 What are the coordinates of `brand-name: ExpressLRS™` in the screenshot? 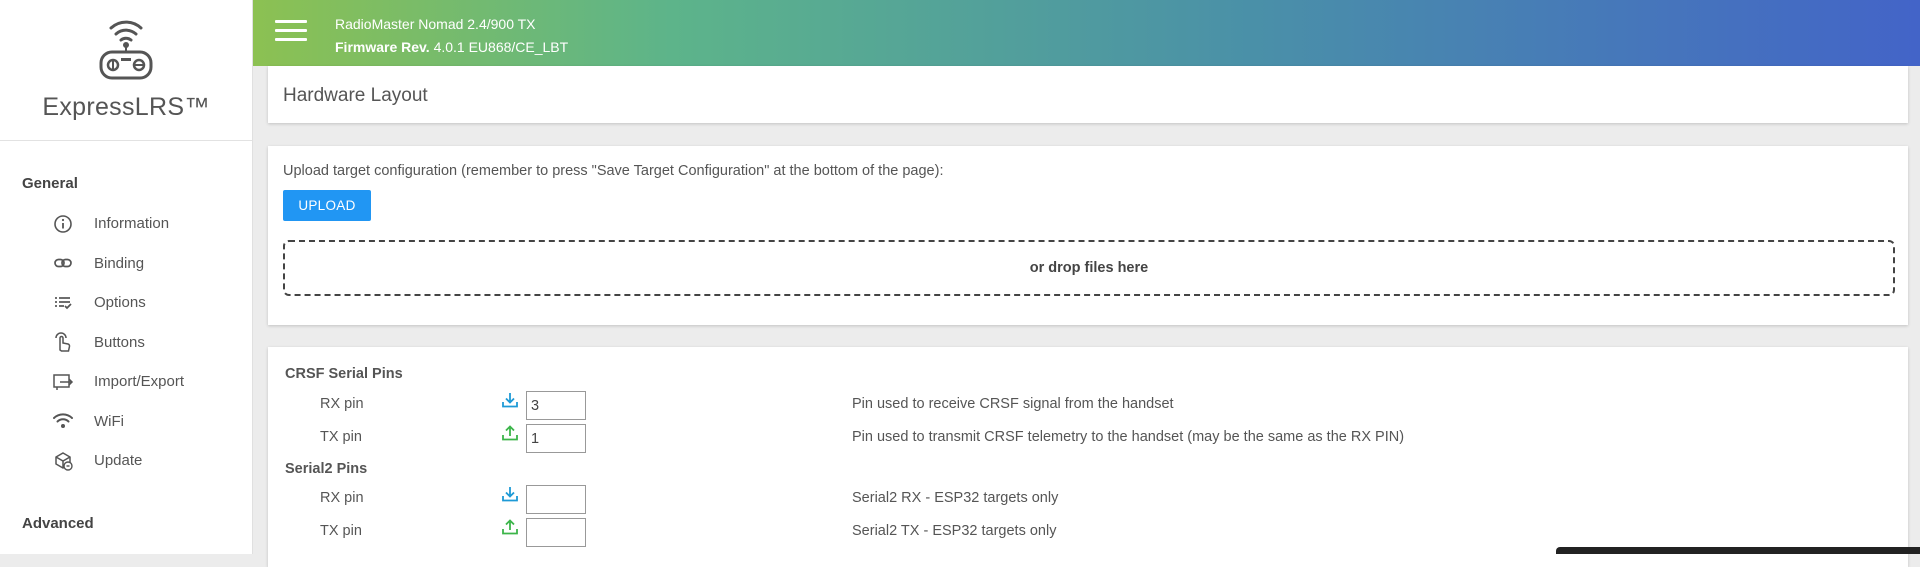 It's located at (126, 107).